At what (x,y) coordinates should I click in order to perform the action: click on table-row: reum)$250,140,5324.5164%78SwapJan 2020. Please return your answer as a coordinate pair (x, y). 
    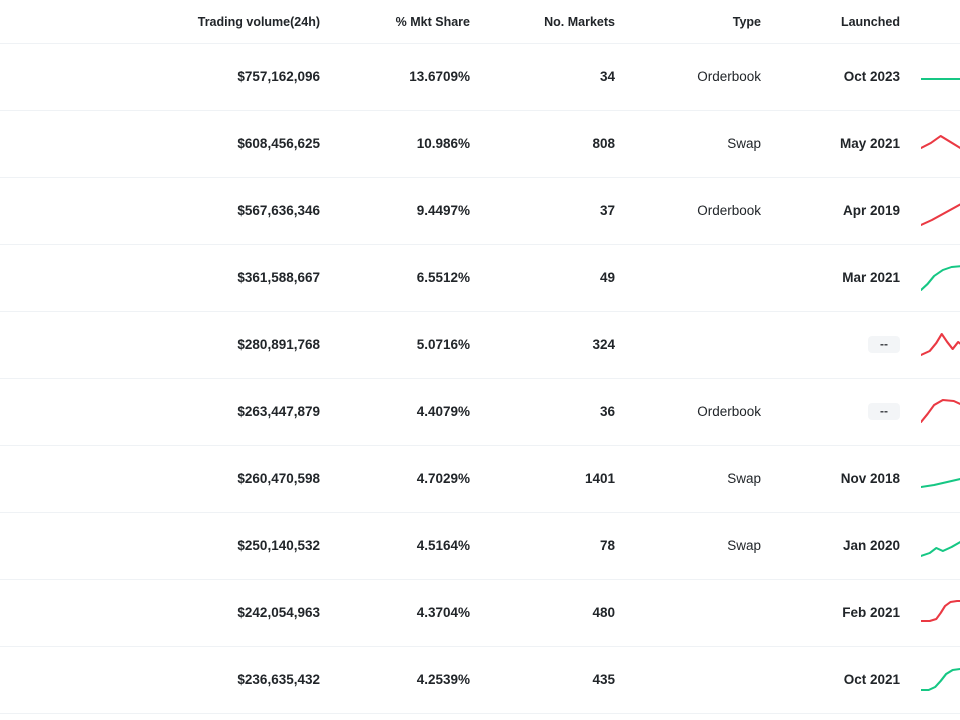
    Looking at the image, I should click on (480, 545).